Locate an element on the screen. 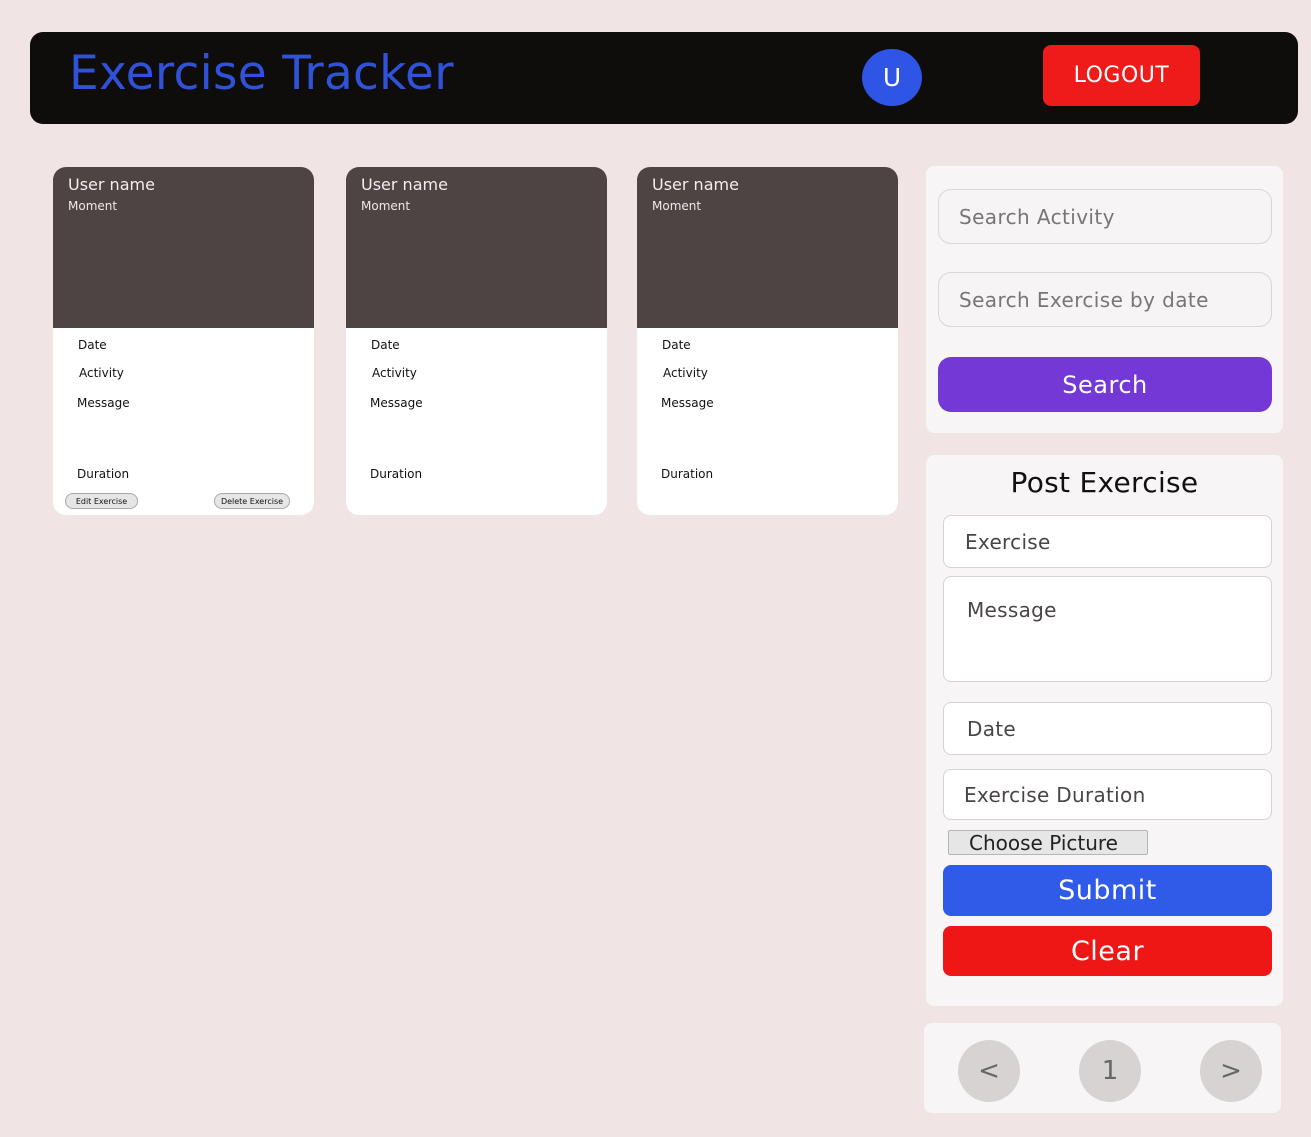 Image resolution: width=1311 pixels, height=1137 pixels. user-avatar: U is located at coordinates (892, 77).